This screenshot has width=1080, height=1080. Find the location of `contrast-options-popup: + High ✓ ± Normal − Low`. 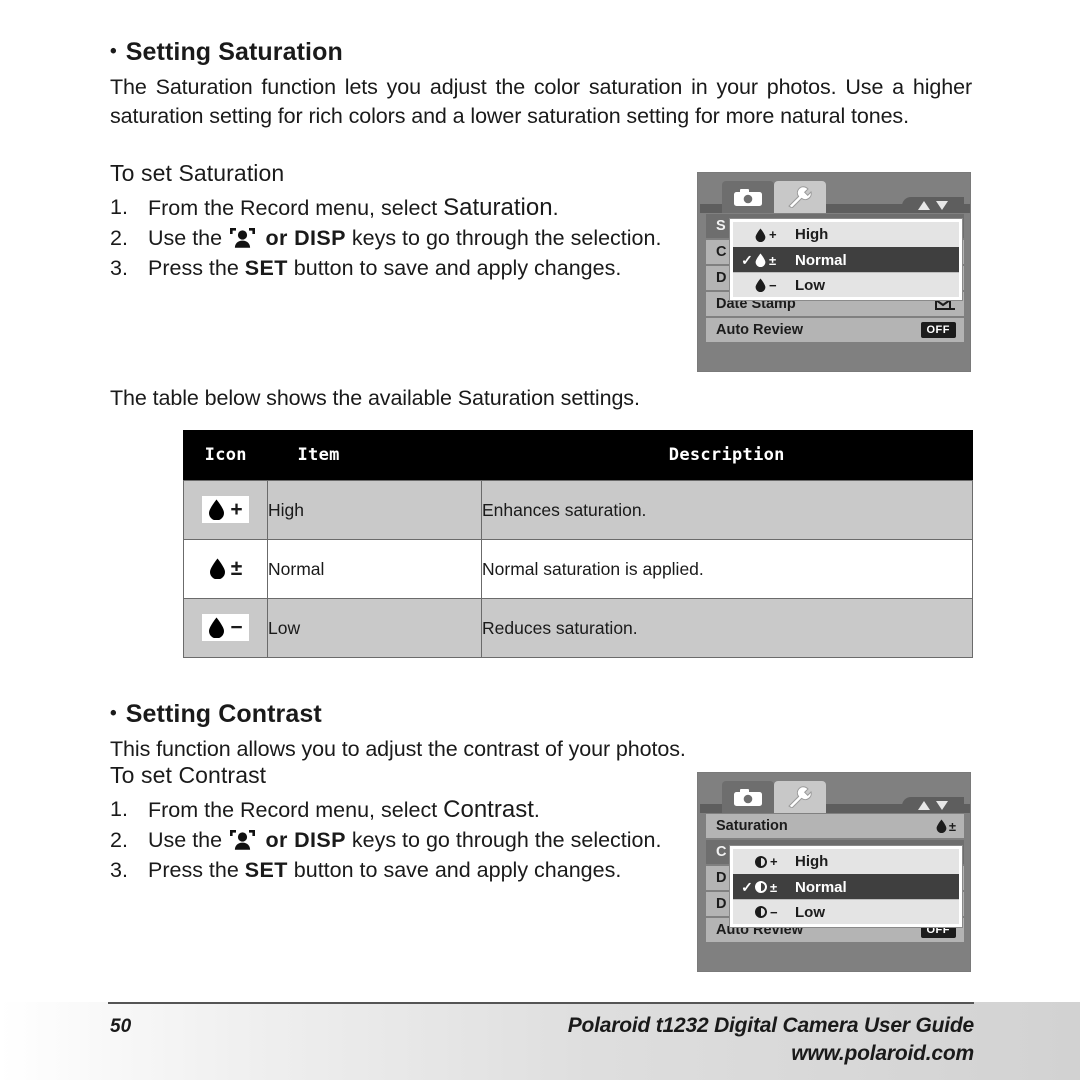

contrast-options-popup: + High ✓ ± Normal − Low is located at coordinates (846, 886).